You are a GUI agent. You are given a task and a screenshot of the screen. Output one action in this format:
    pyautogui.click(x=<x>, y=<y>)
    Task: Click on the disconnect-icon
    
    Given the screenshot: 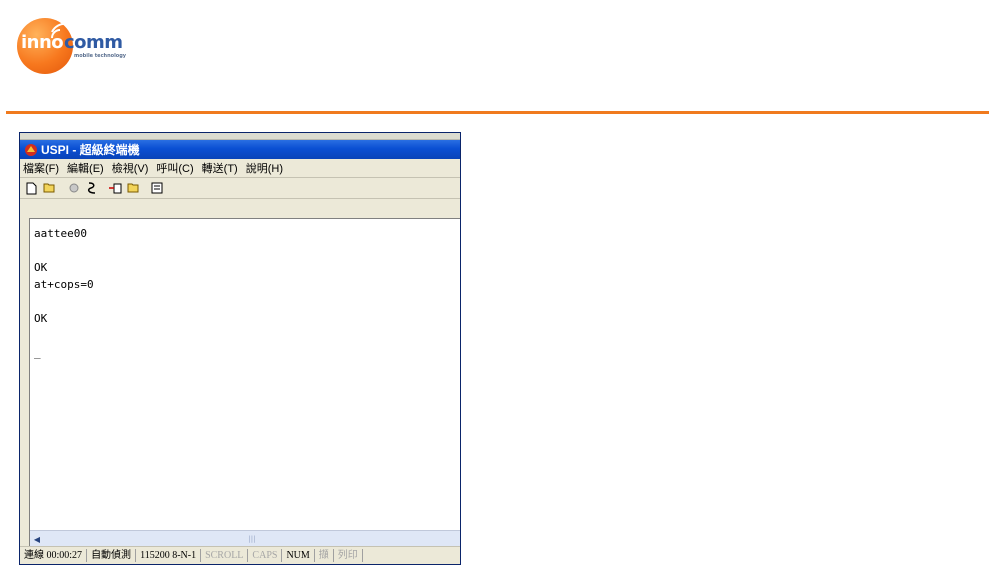 What is the action you would take?
    pyautogui.click(x=73, y=188)
    